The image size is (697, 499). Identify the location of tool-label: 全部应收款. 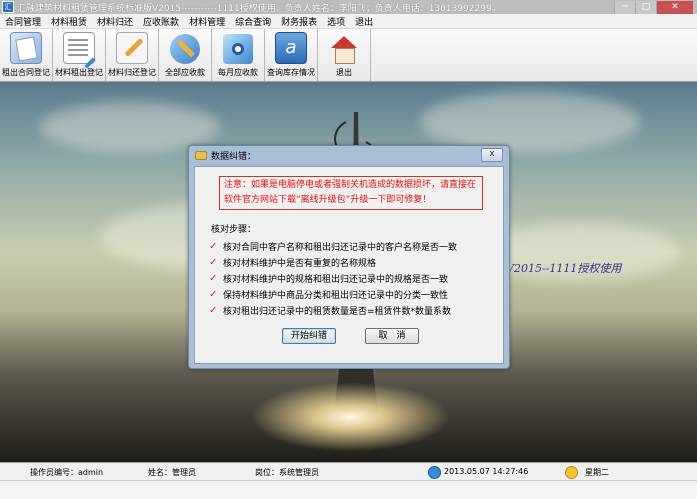
(185, 72).